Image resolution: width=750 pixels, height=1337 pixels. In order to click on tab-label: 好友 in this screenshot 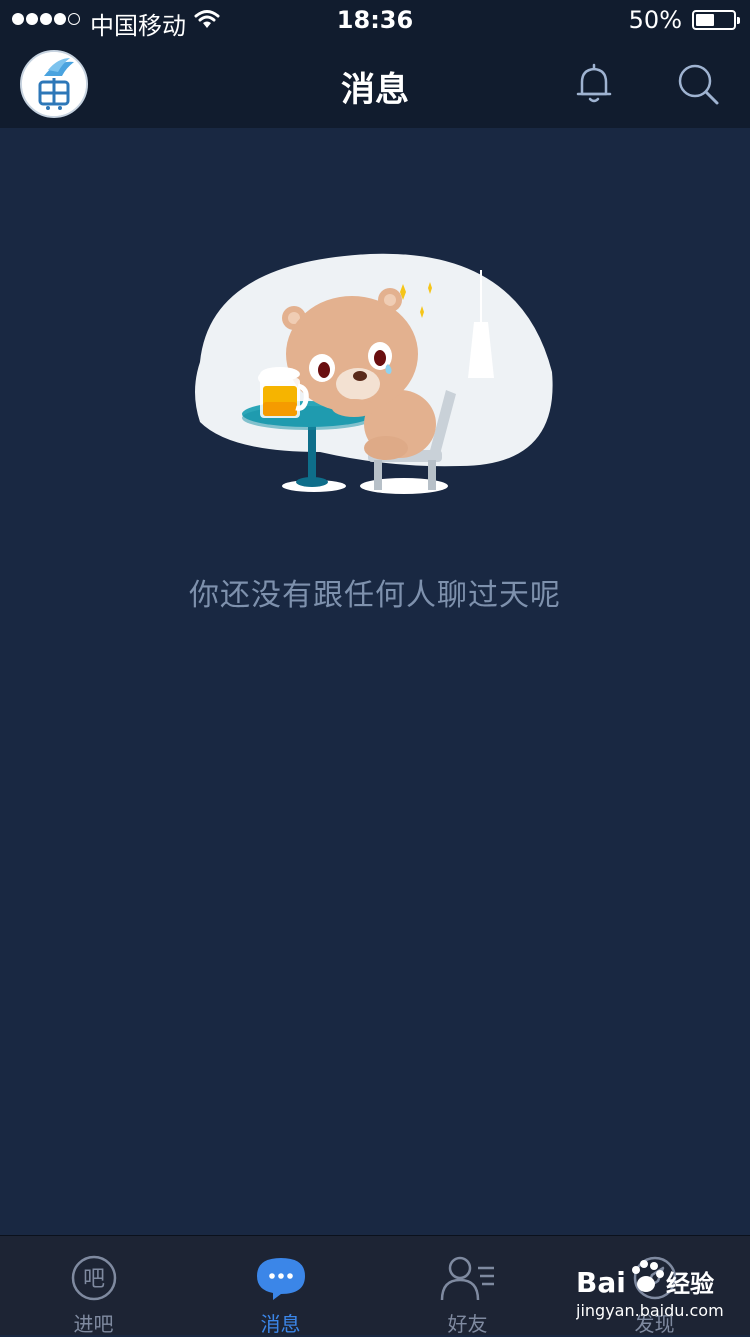, I will do `click(467, 1324)`.